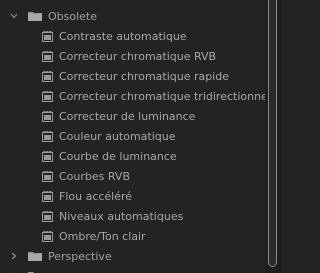  I want to click on effect-item-label: Contraste automatique, so click(123, 36).